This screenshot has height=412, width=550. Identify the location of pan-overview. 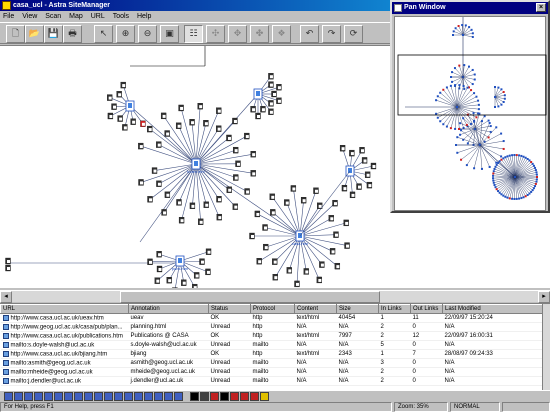
(470, 114).